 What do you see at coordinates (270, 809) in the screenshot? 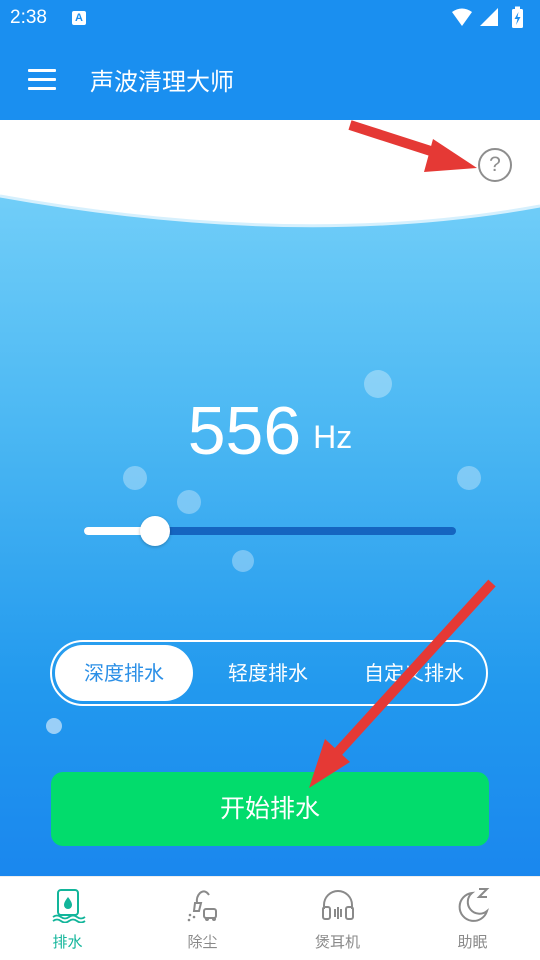
I see `start-drain-button: 开始排水` at bounding box center [270, 809].